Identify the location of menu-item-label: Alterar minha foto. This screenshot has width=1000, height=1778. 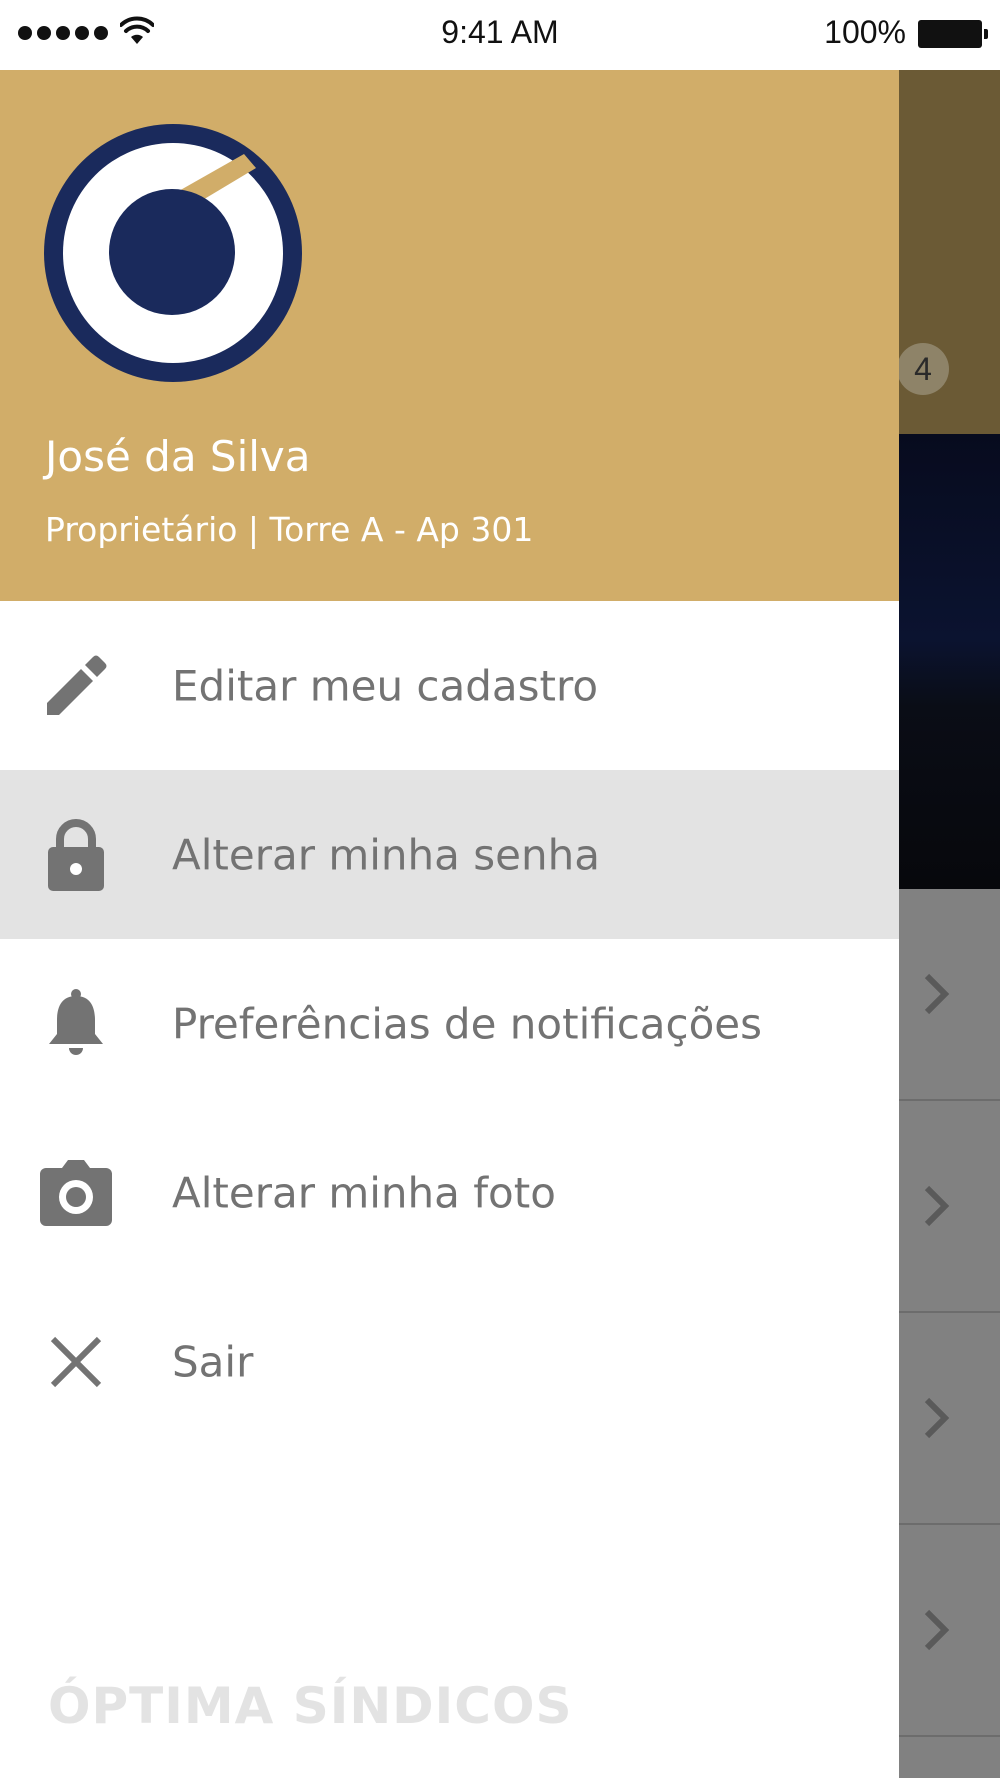
(364, 1192).